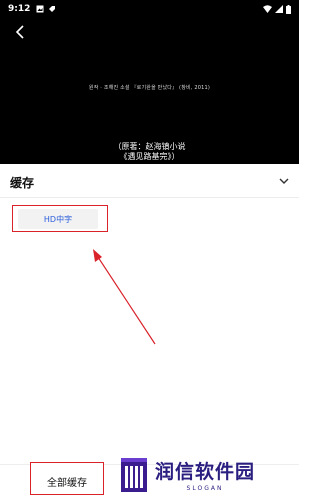  Describe the element at coordinates (267, 9) in the screenshot. I see `wifi-icon` at that location.